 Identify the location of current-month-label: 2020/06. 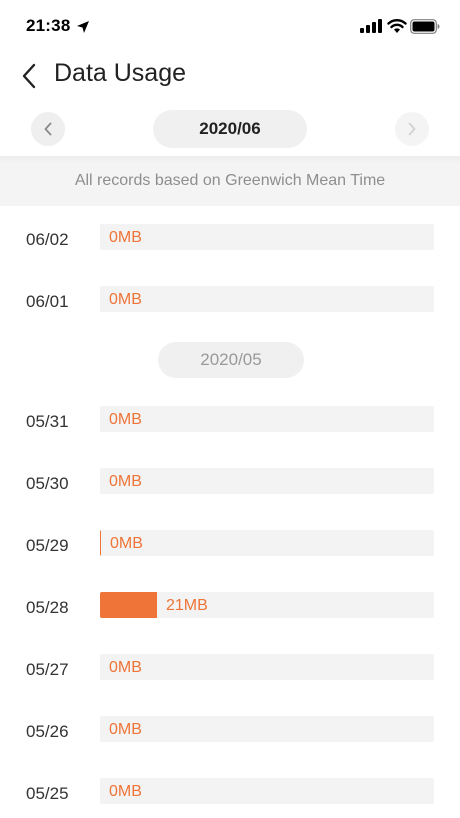
(230, 129).